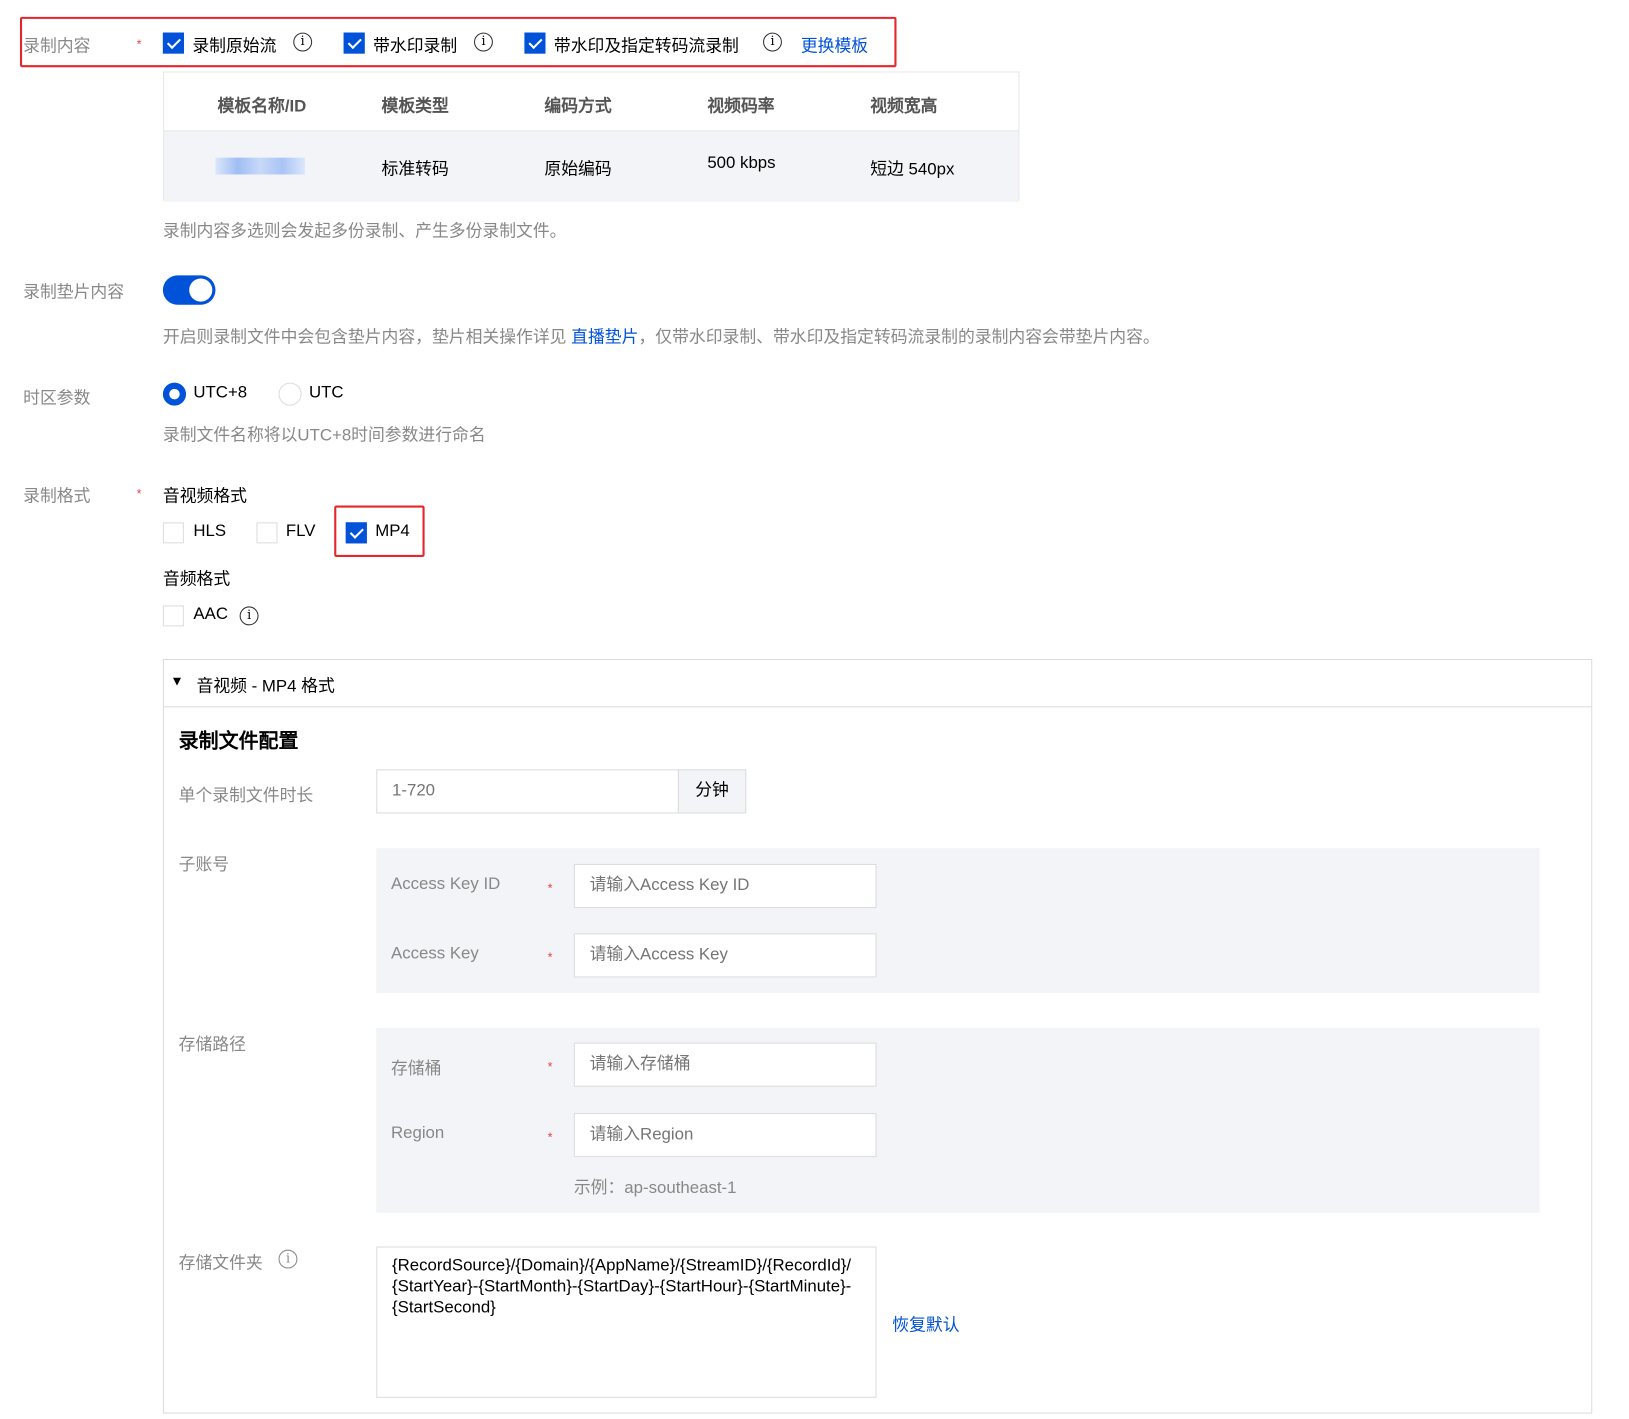 This screenshot has height=1419, width=1629. Describe the element at coordinates (367, 337) in the screenshot. I see `help-text: 开启则录制文件中会包含垫片内容，垫片相关操作详见` at that location.